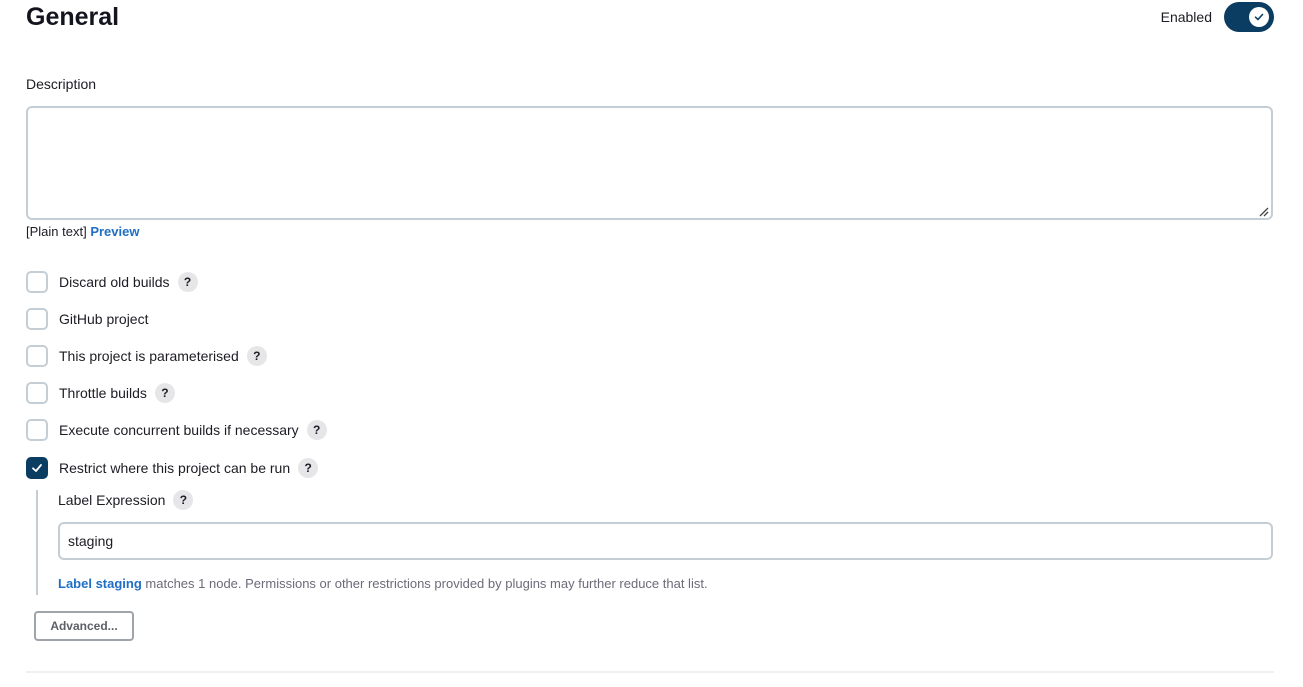 The width and height of the screenshot is (1303, 687). I want to click on label-expression-input, so click(665, 541).